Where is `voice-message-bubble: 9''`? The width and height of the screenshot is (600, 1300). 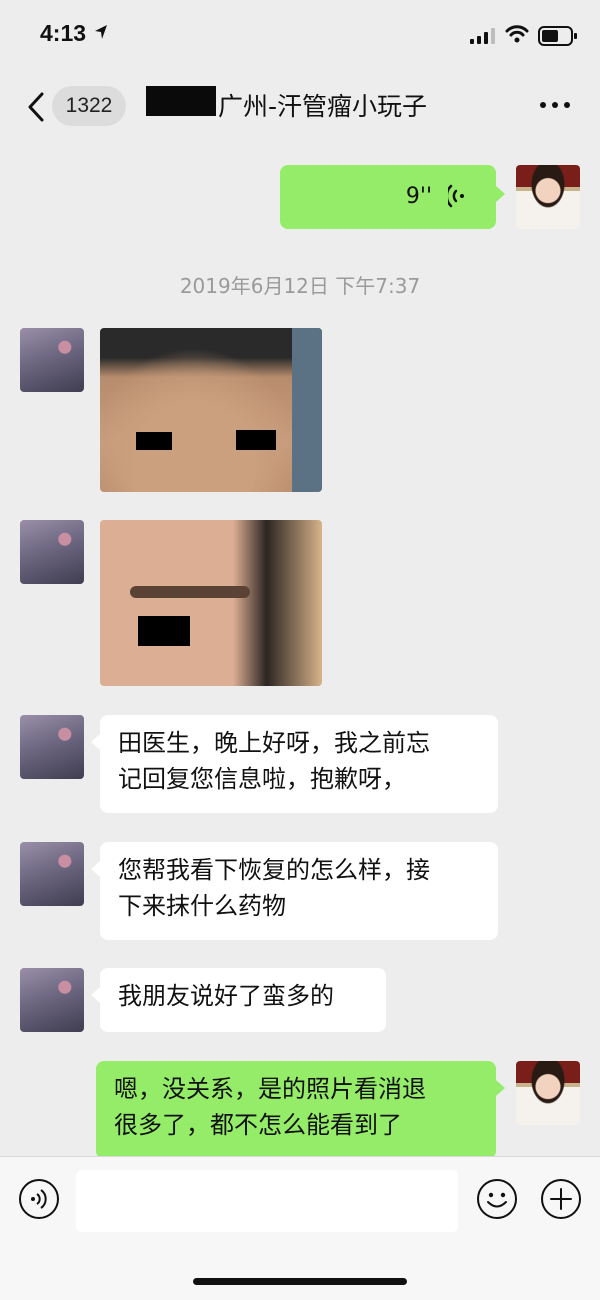 voice-message-bubble: 9'' is located at coordinates (388, 197).